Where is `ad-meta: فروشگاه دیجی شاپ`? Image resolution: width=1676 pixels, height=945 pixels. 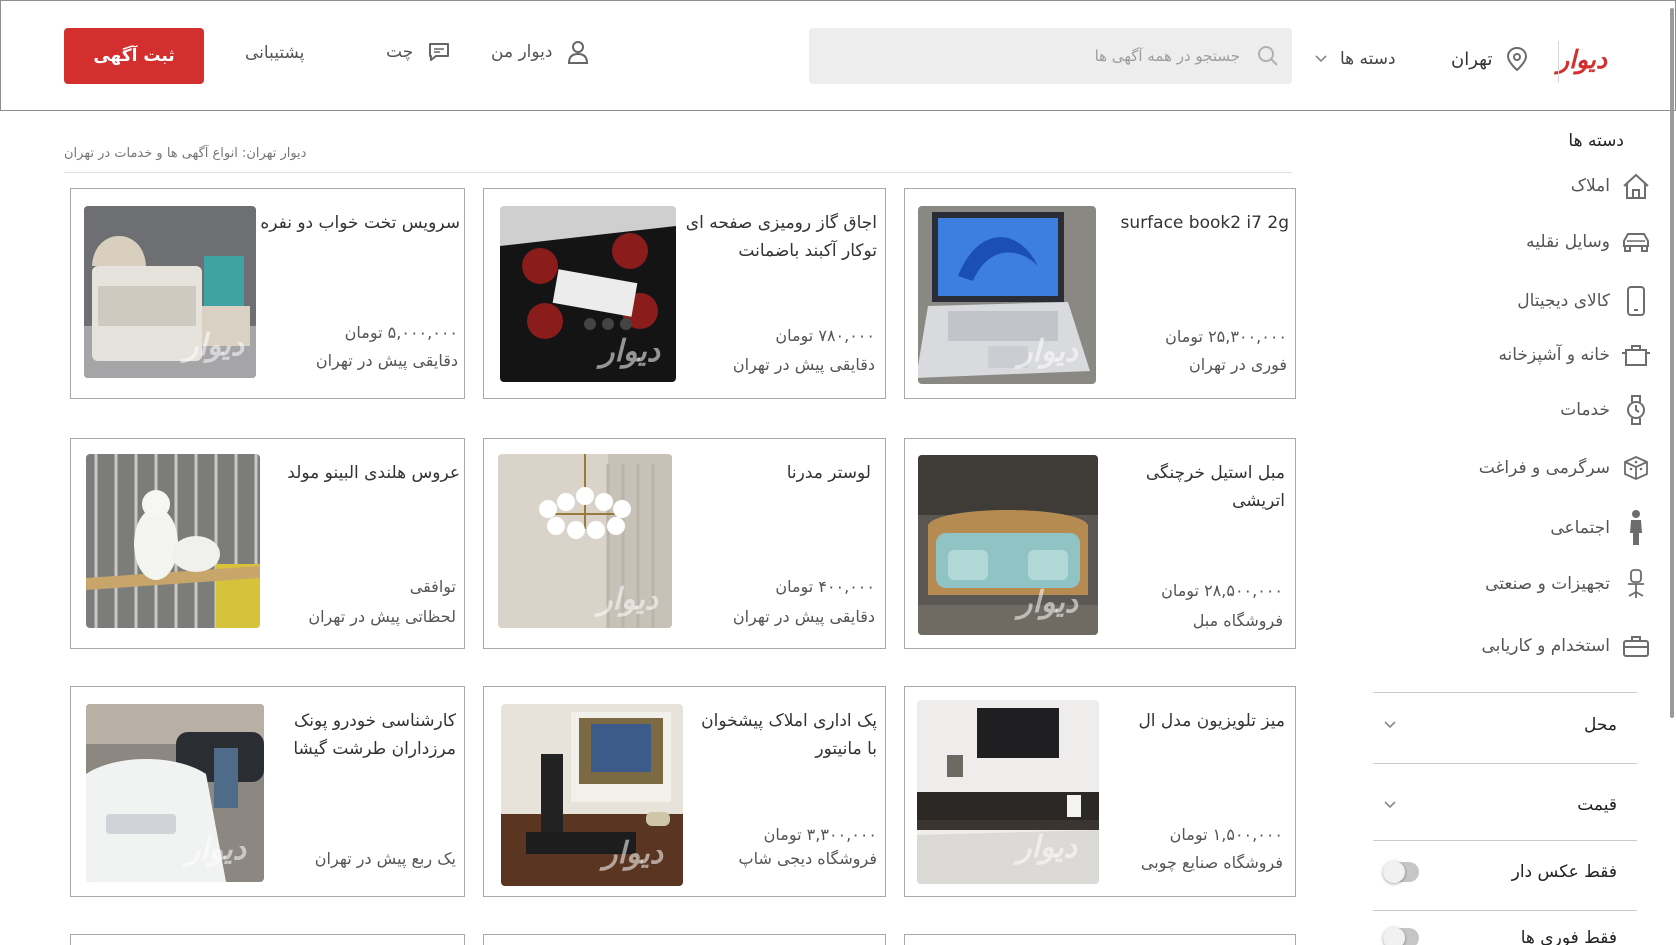
ad-meta: فروشگاه دیجی شاپ is located at coordinates (807, 858).